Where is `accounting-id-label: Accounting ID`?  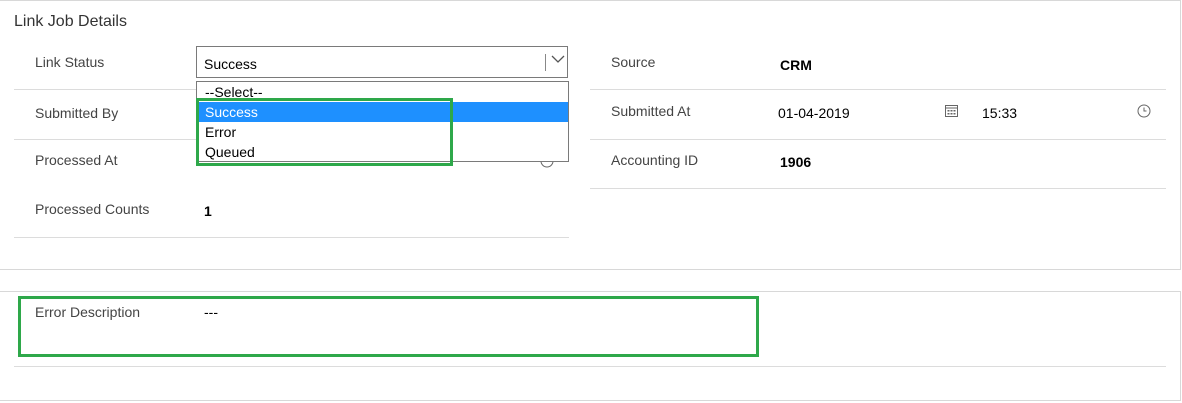 accounting-id-label: Accounting ID is located at coordinates (655, 160).